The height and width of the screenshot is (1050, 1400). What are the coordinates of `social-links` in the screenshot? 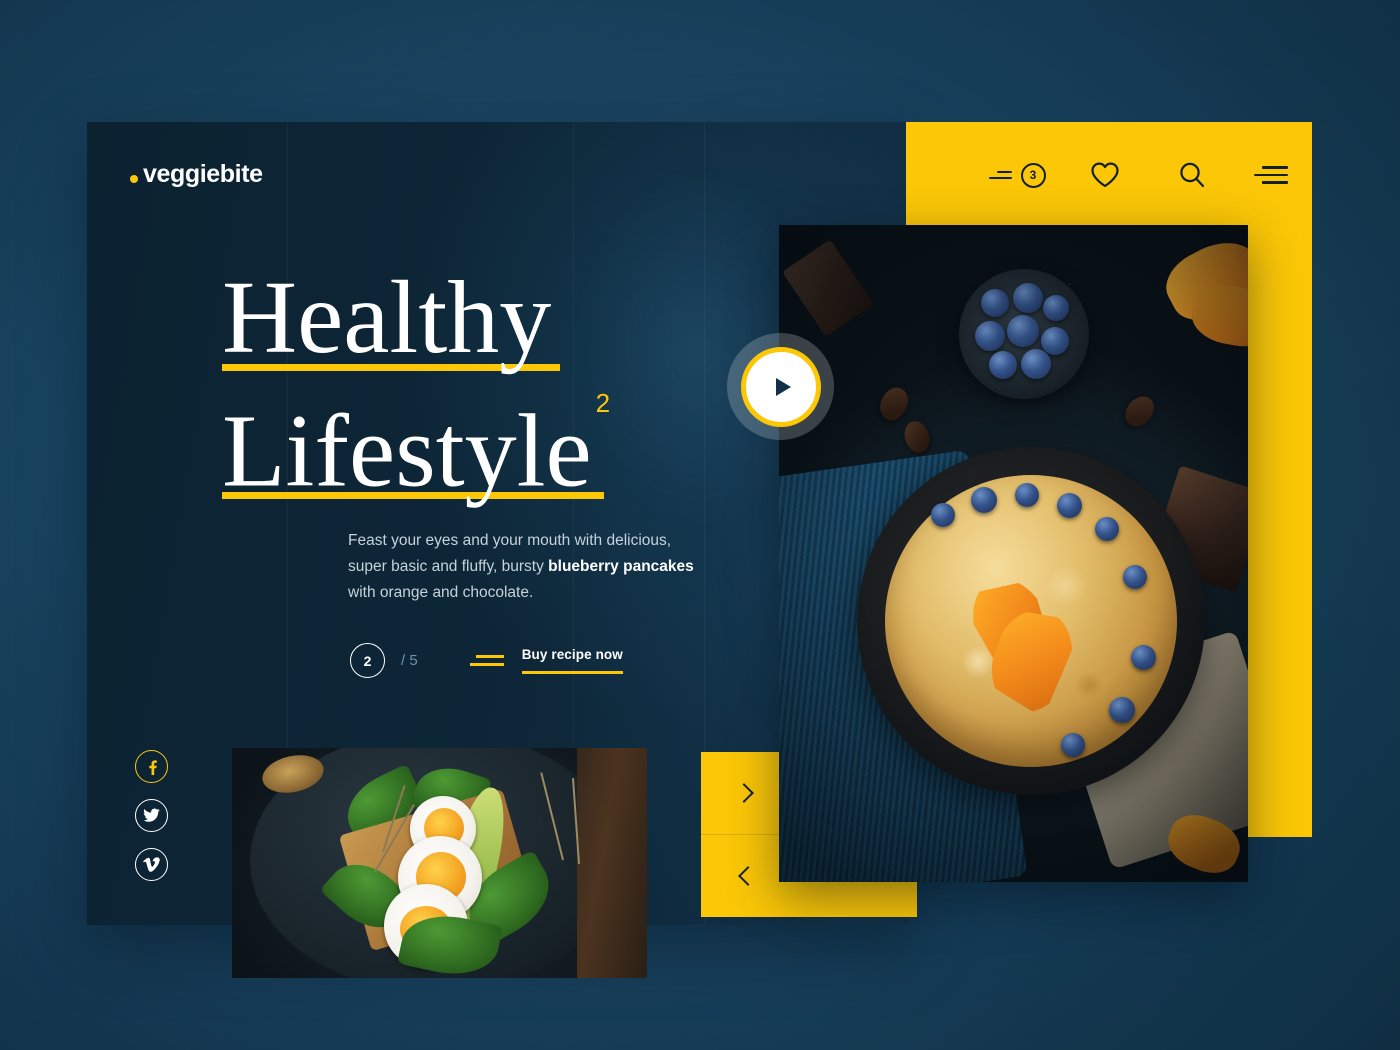 It's located at (151, 815).